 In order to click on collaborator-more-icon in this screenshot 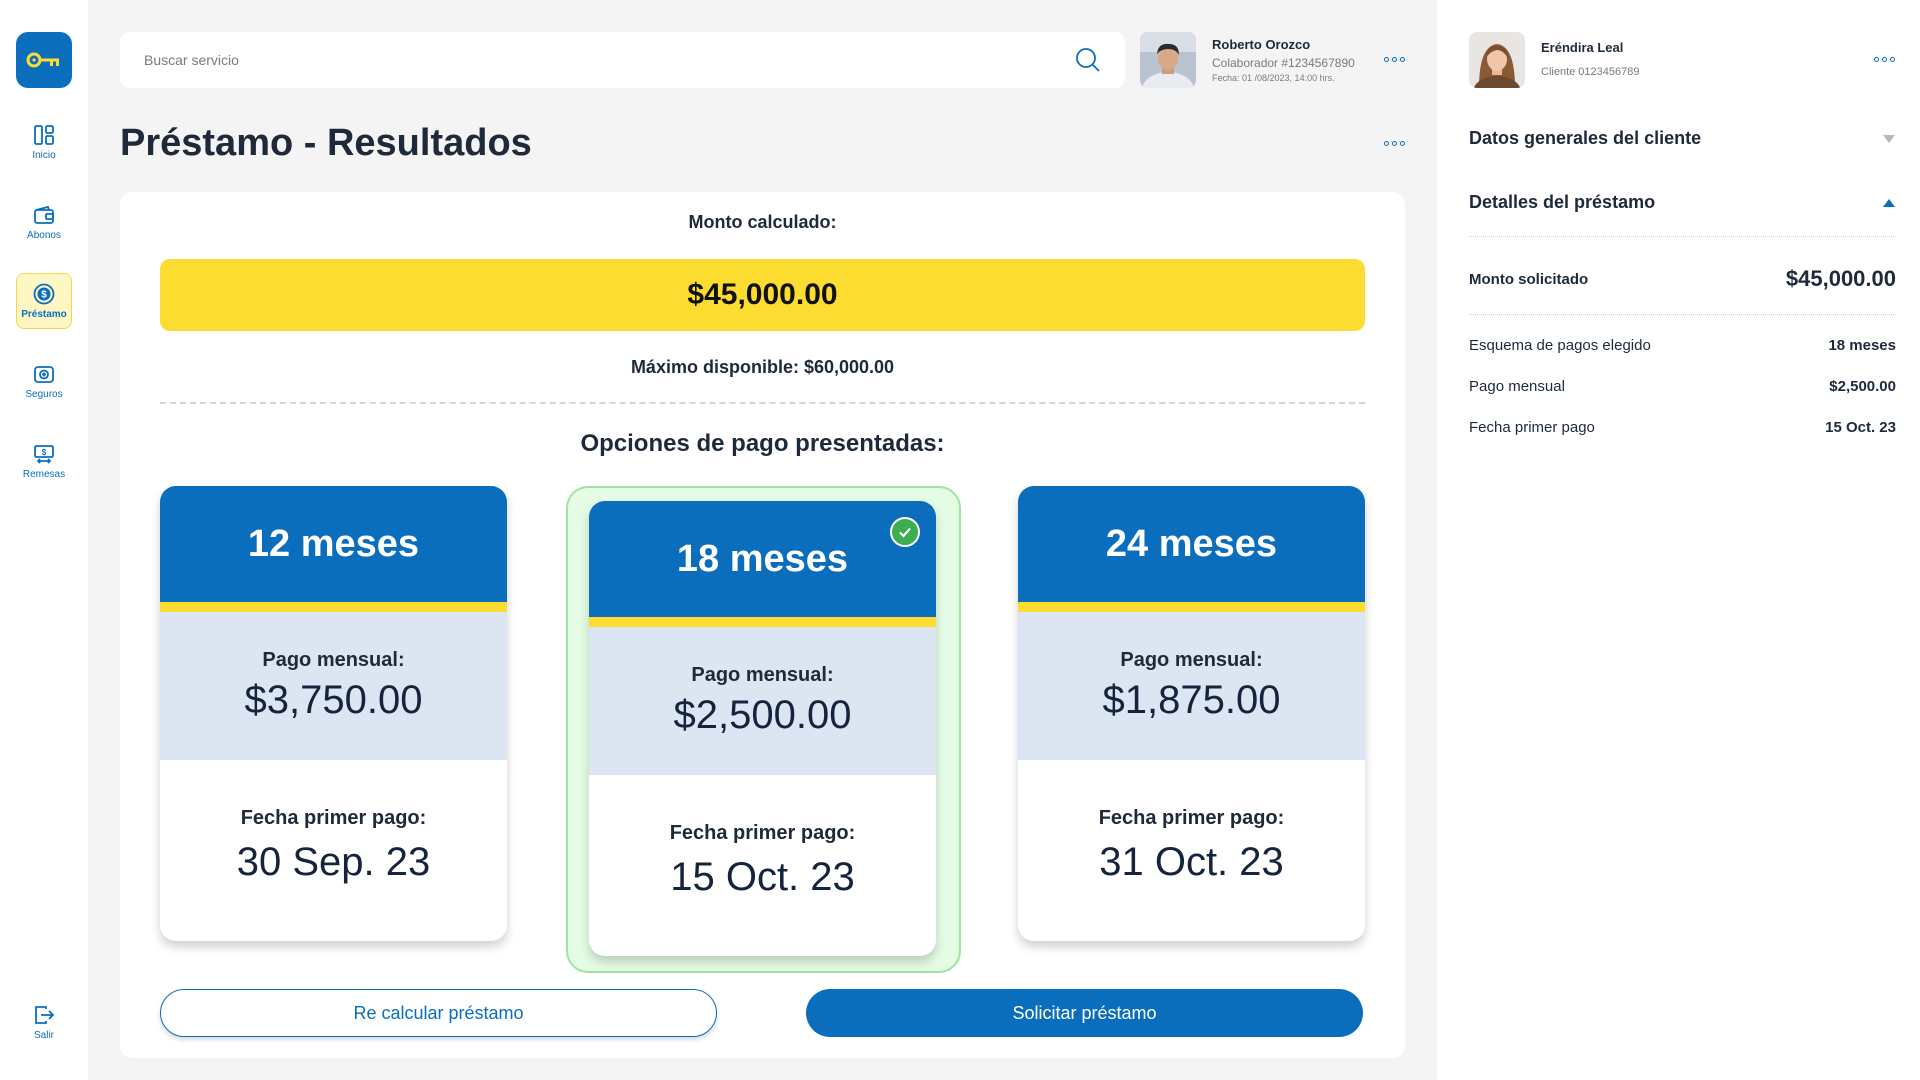, I will do `click(1394, 59)`.